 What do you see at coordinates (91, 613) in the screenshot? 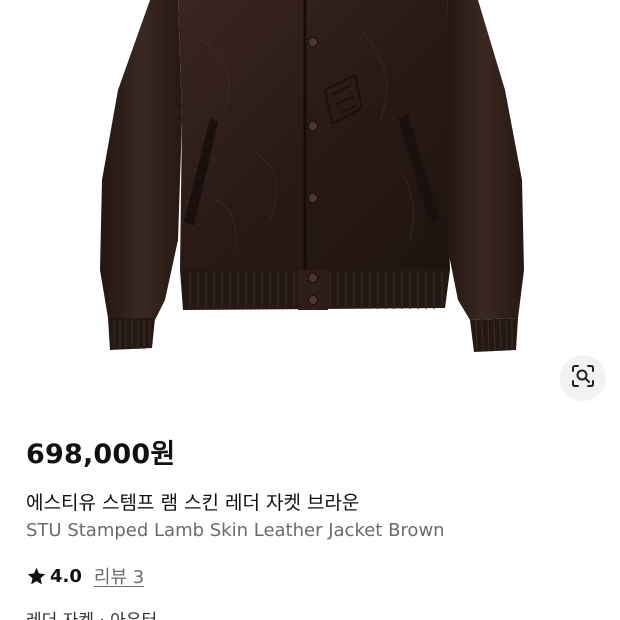
I see `product-category: 레더 자켓 · 아우터` at bounding box center [91, 613].